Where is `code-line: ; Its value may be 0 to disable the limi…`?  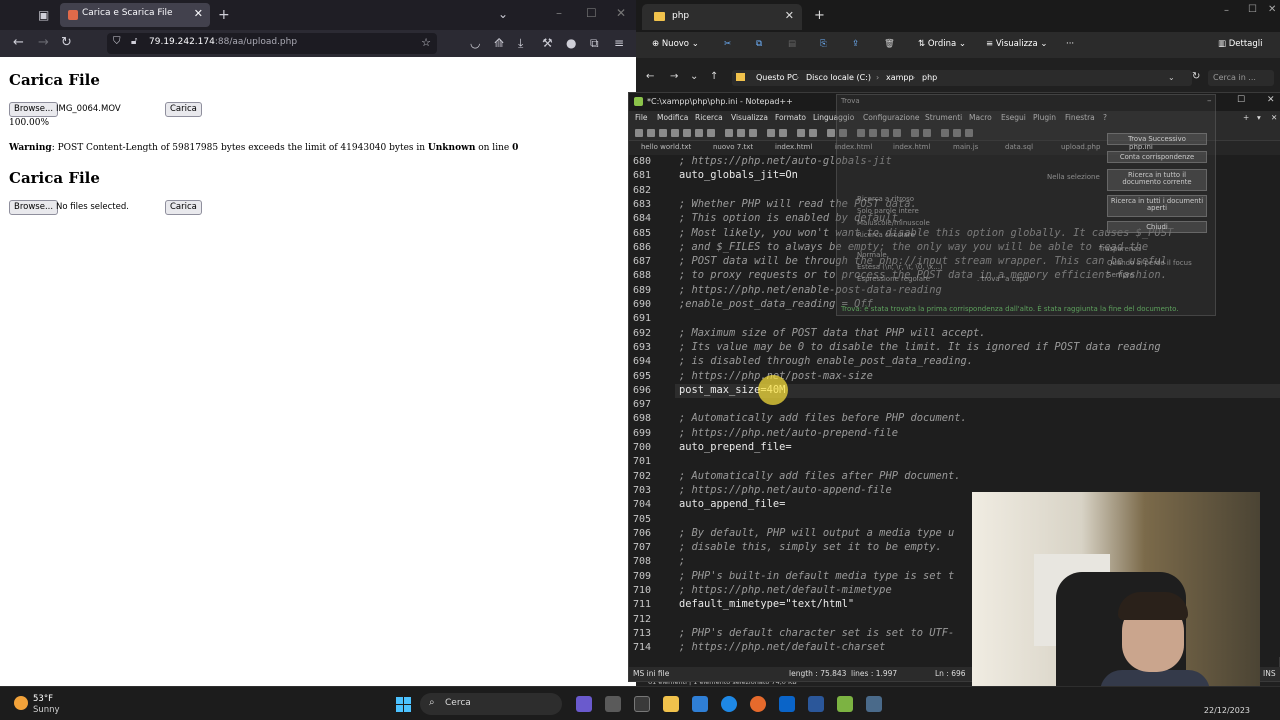 code-line: ; Its value may be 0 to disable the limi… is located at coordinates (920, 347).